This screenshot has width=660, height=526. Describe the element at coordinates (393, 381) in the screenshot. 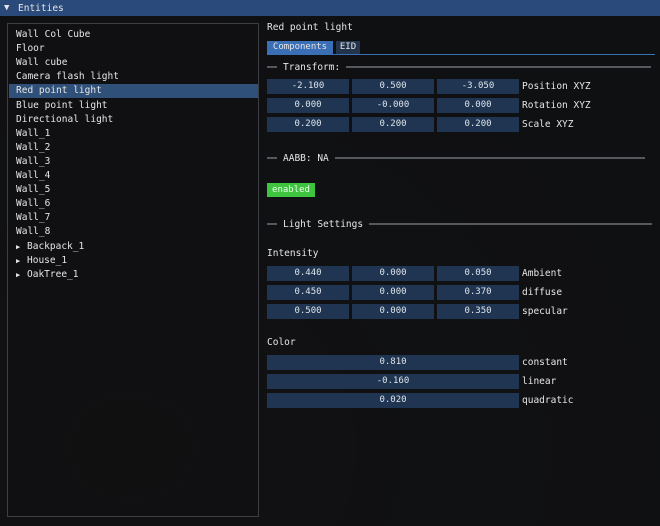

I see `linear-field: -0.160` at that location.